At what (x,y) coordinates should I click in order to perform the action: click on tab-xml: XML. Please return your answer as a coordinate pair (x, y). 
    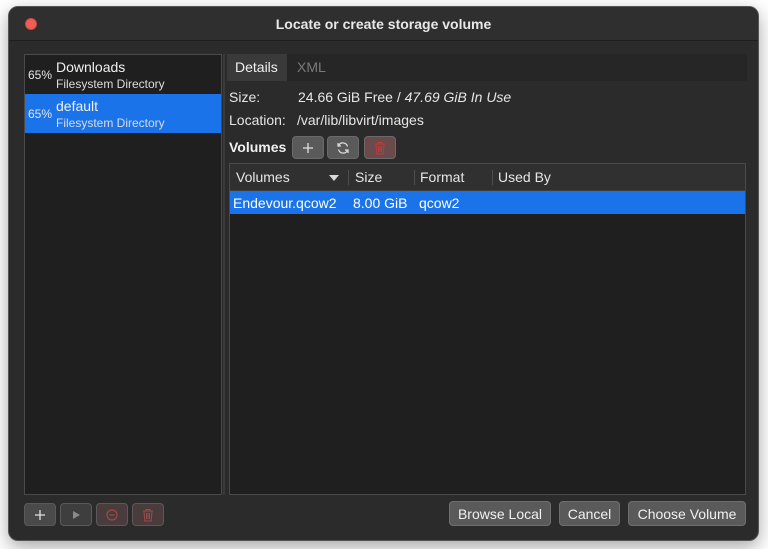
    Looking at the image, I should click on (313, 67).